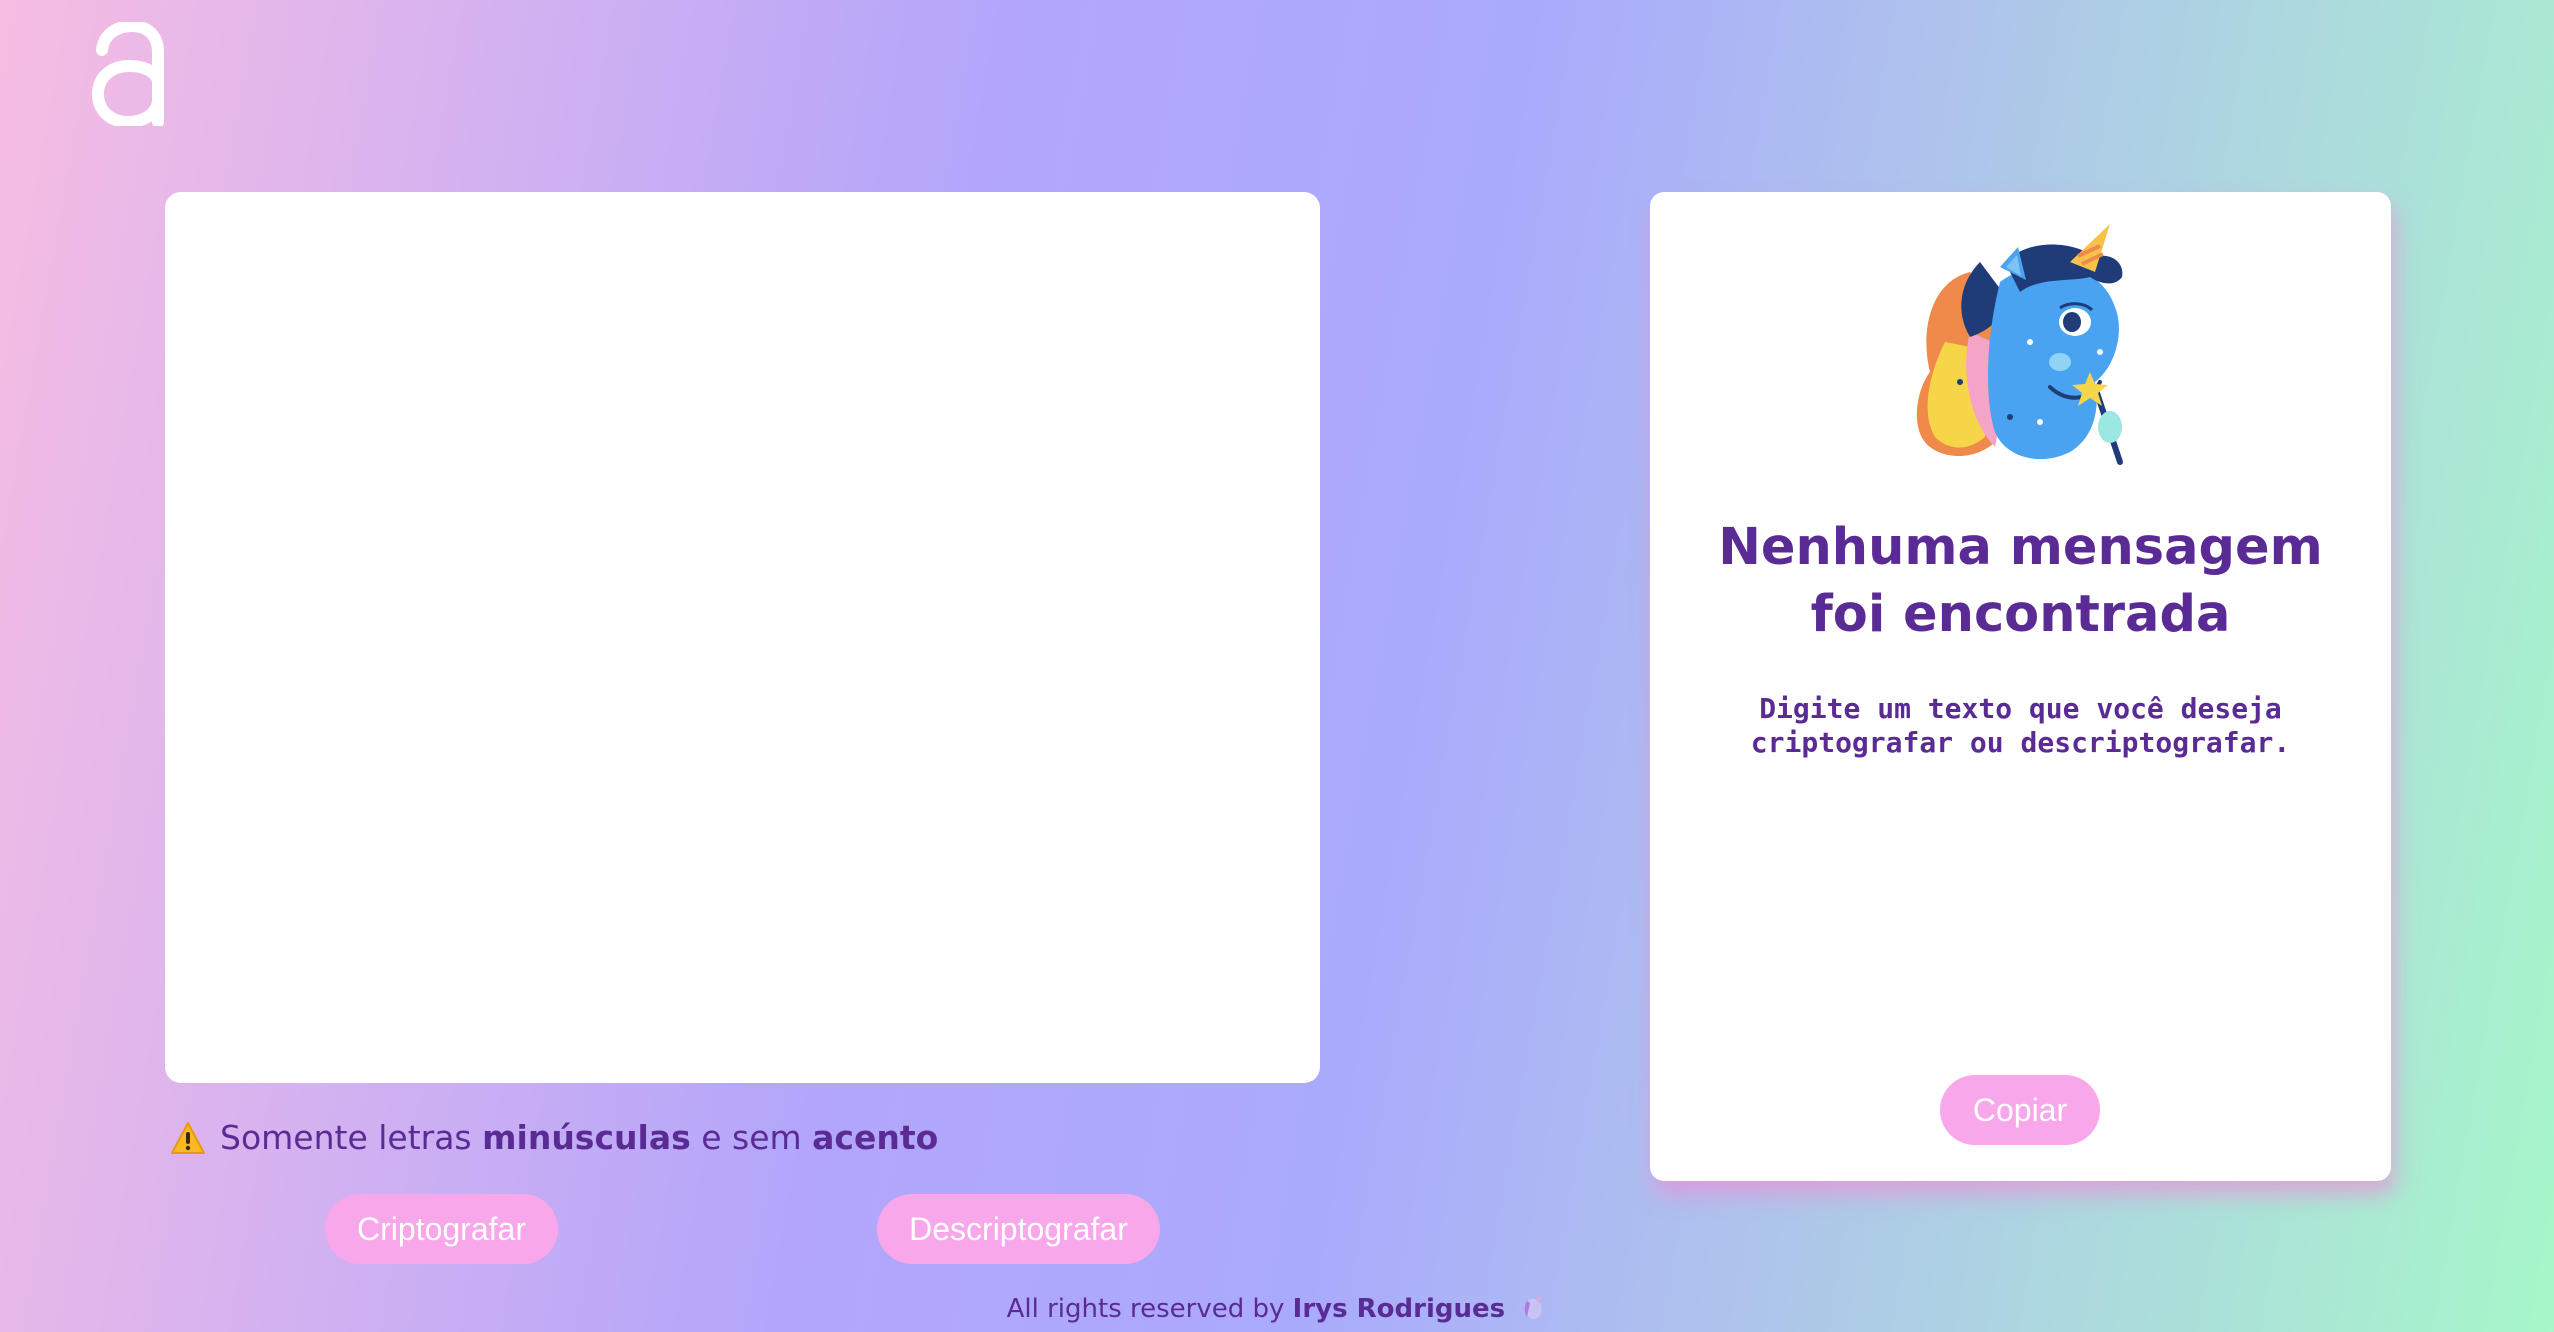 The height and width of the screenshot is (1332, 2554). I want to click on alura-a-logo-icon, so click(127, 74).